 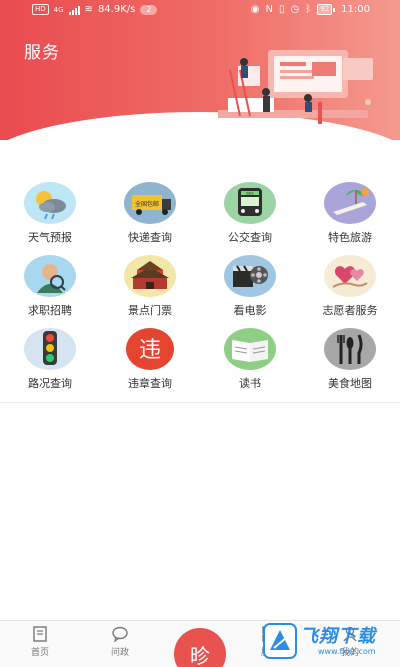 I want to click on eye-icon: ◉, so click(x=255, y=9).